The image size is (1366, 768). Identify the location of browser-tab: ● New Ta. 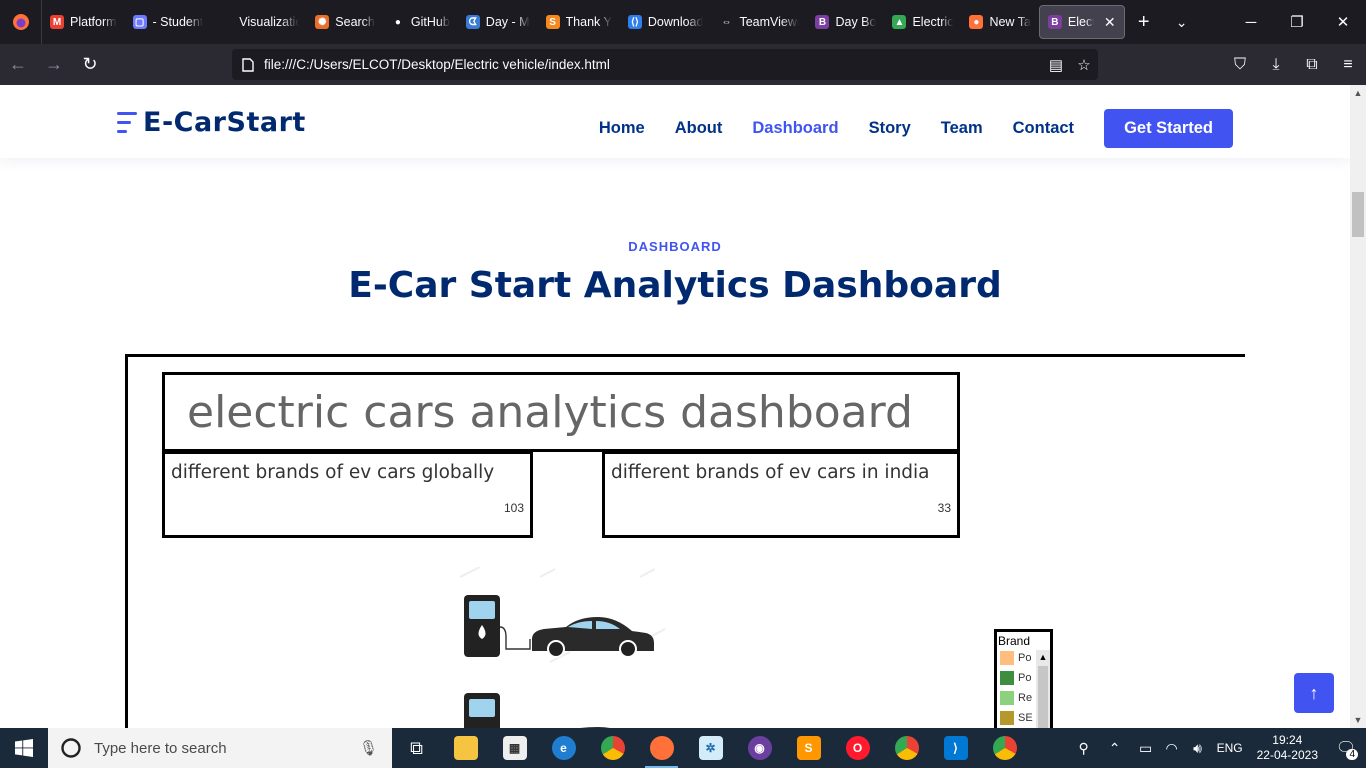
(999, 22).